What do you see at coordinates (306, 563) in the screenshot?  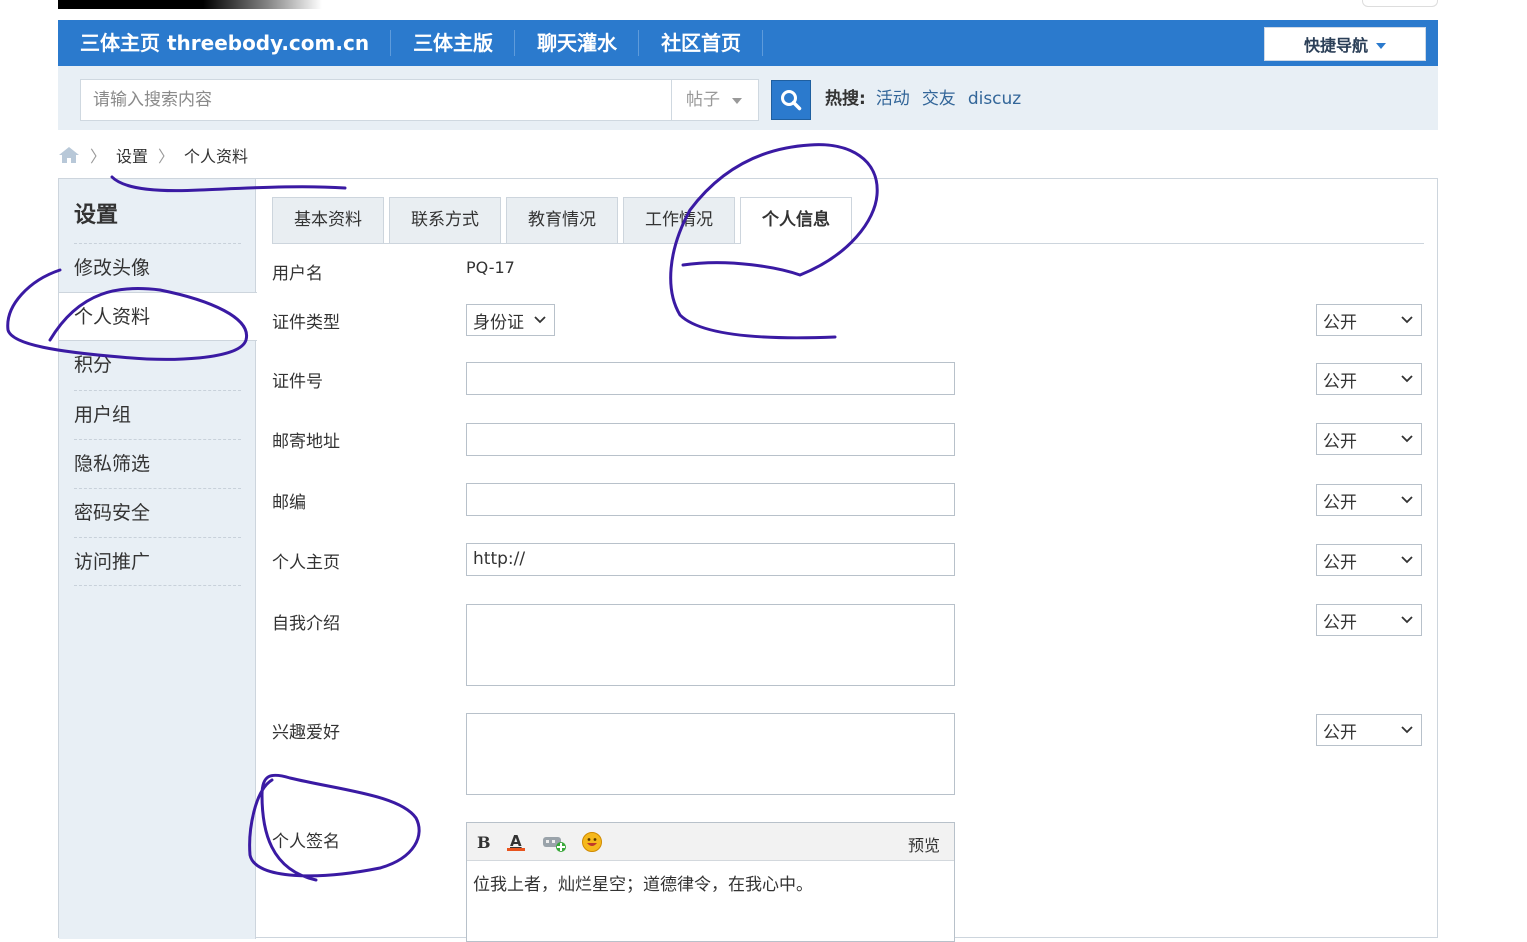 I see `homepage-label: 个人主页` at bounding box center [306, 563].